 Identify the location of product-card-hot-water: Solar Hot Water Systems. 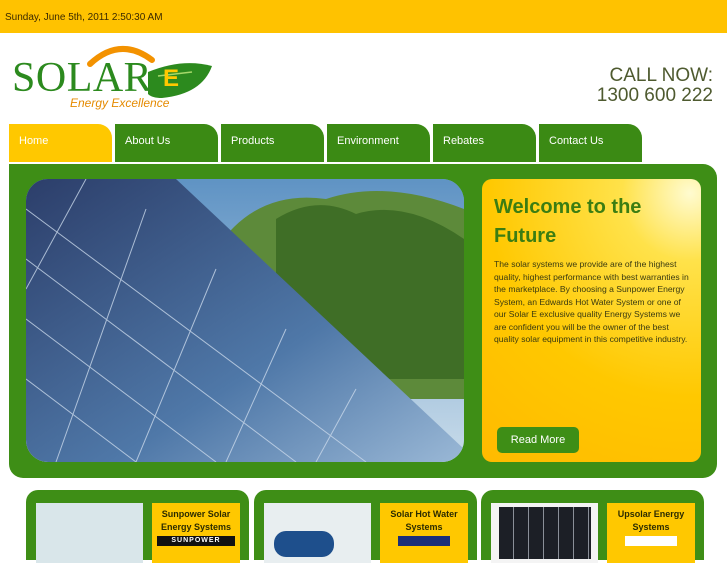
(365, 526).